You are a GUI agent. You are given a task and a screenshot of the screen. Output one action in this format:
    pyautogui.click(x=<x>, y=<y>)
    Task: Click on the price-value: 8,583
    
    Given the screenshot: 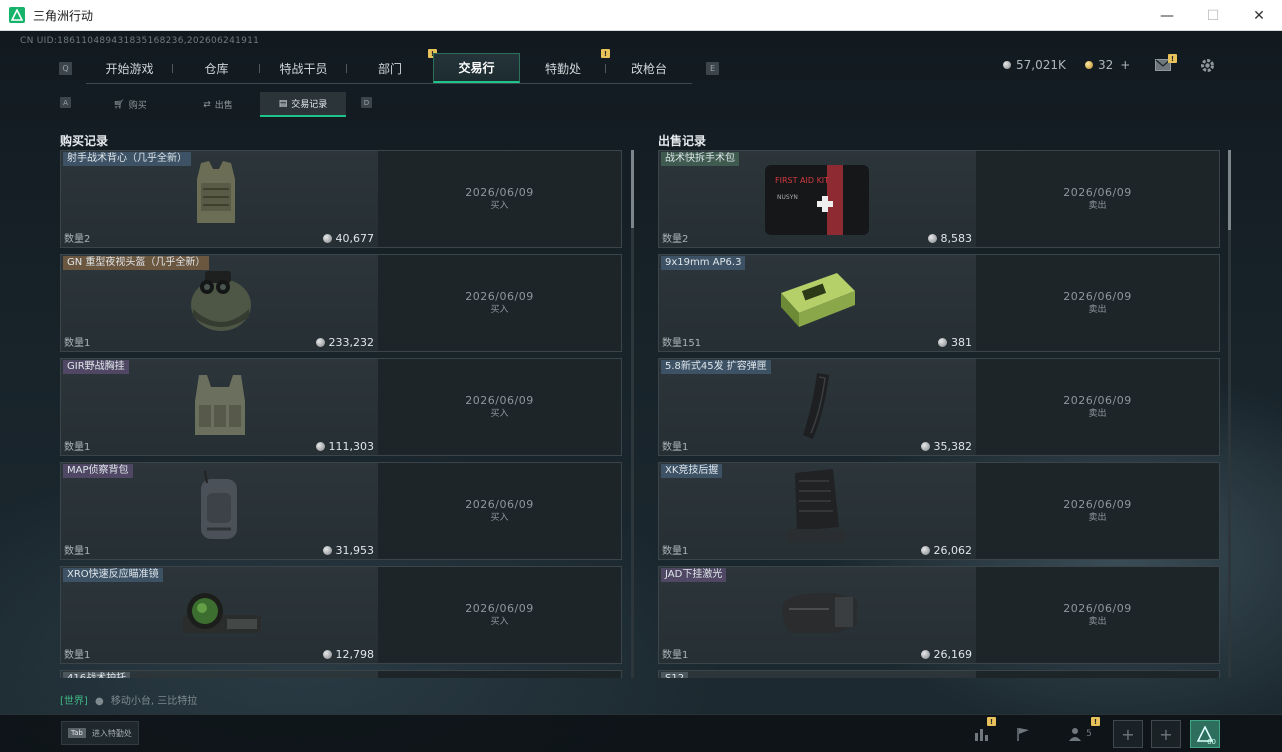 What is the action you would take?
    pyautogui.click(x=956, y=238)
    